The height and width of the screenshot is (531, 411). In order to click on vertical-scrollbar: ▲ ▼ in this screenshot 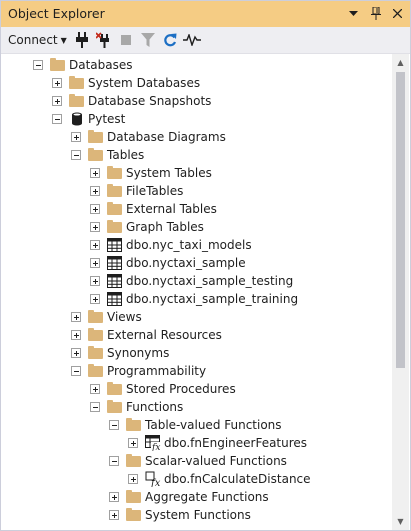, I will do `click(400, 292)`.